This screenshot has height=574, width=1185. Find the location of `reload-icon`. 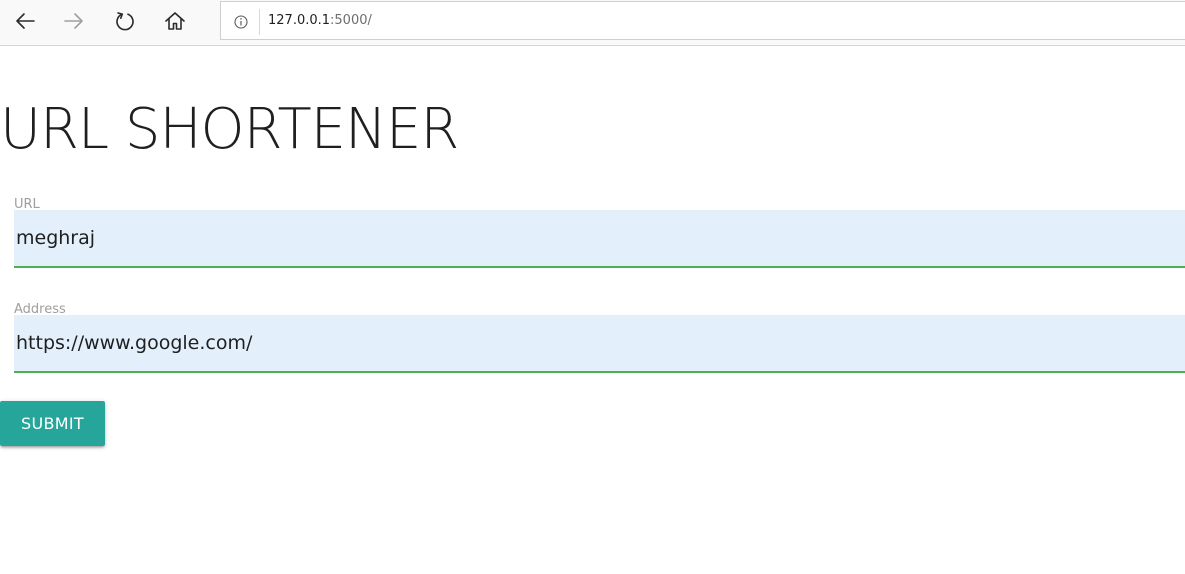

reload-icon is located at coordinates (125, 21).